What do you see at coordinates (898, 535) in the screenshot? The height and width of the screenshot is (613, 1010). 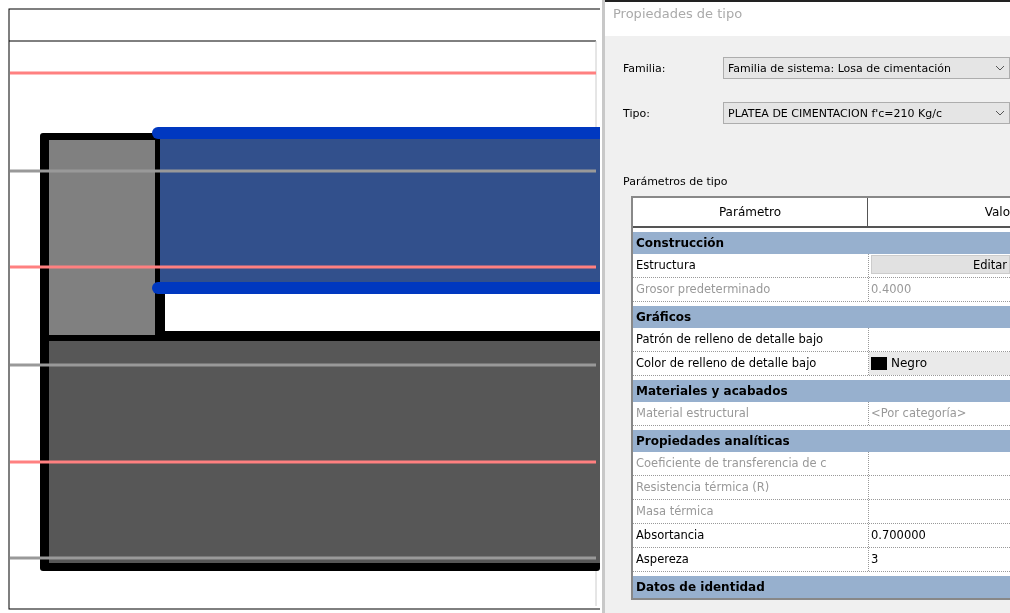 I see `value-cell-text: 0.700000` at bounding box center [898, 535].